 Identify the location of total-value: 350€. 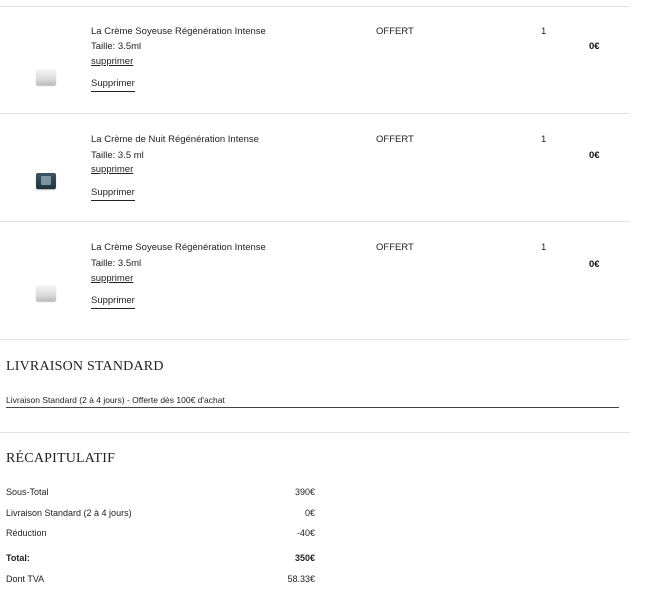
(304, 558).